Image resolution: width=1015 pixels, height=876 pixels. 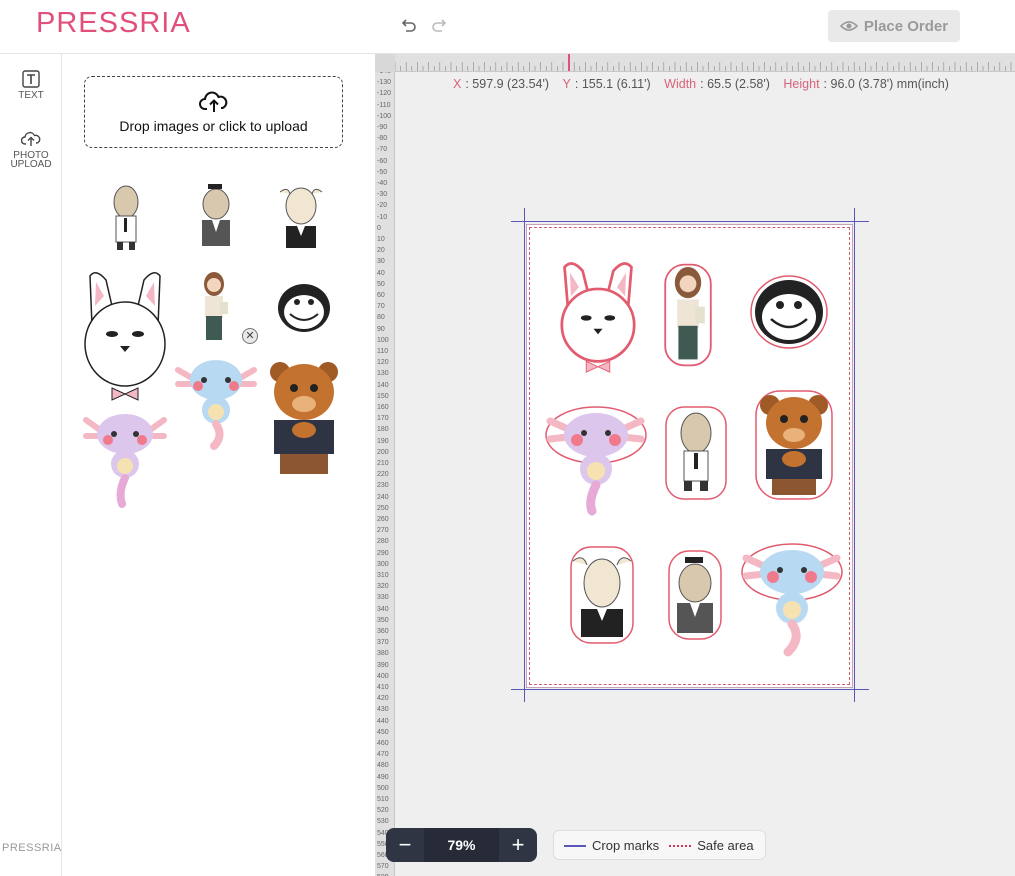 What do you see at coordinates (696, 453) in the screenshot?
I see `sticker-donkey-tall` at bounding box center [696, 453].